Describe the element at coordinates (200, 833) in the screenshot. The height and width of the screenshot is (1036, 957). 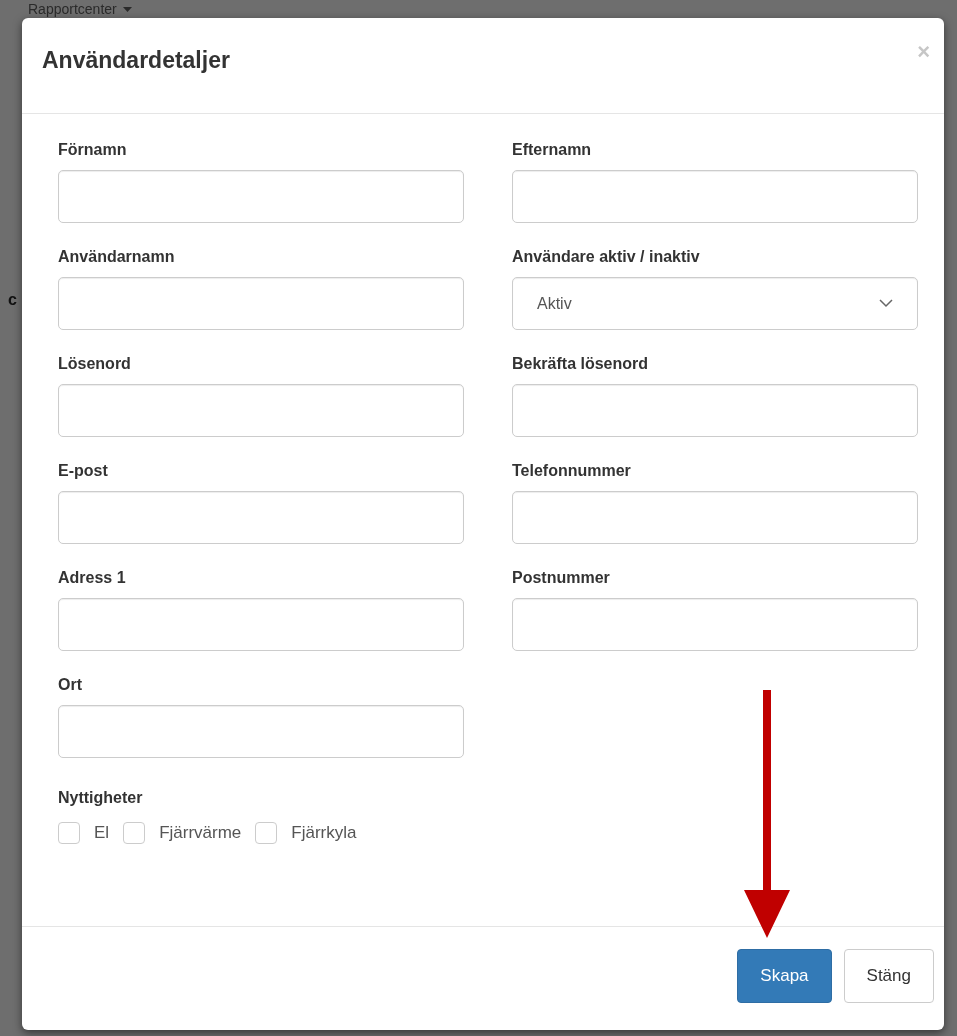
I see `checkbox-label: Fjärrvärme` at that location.